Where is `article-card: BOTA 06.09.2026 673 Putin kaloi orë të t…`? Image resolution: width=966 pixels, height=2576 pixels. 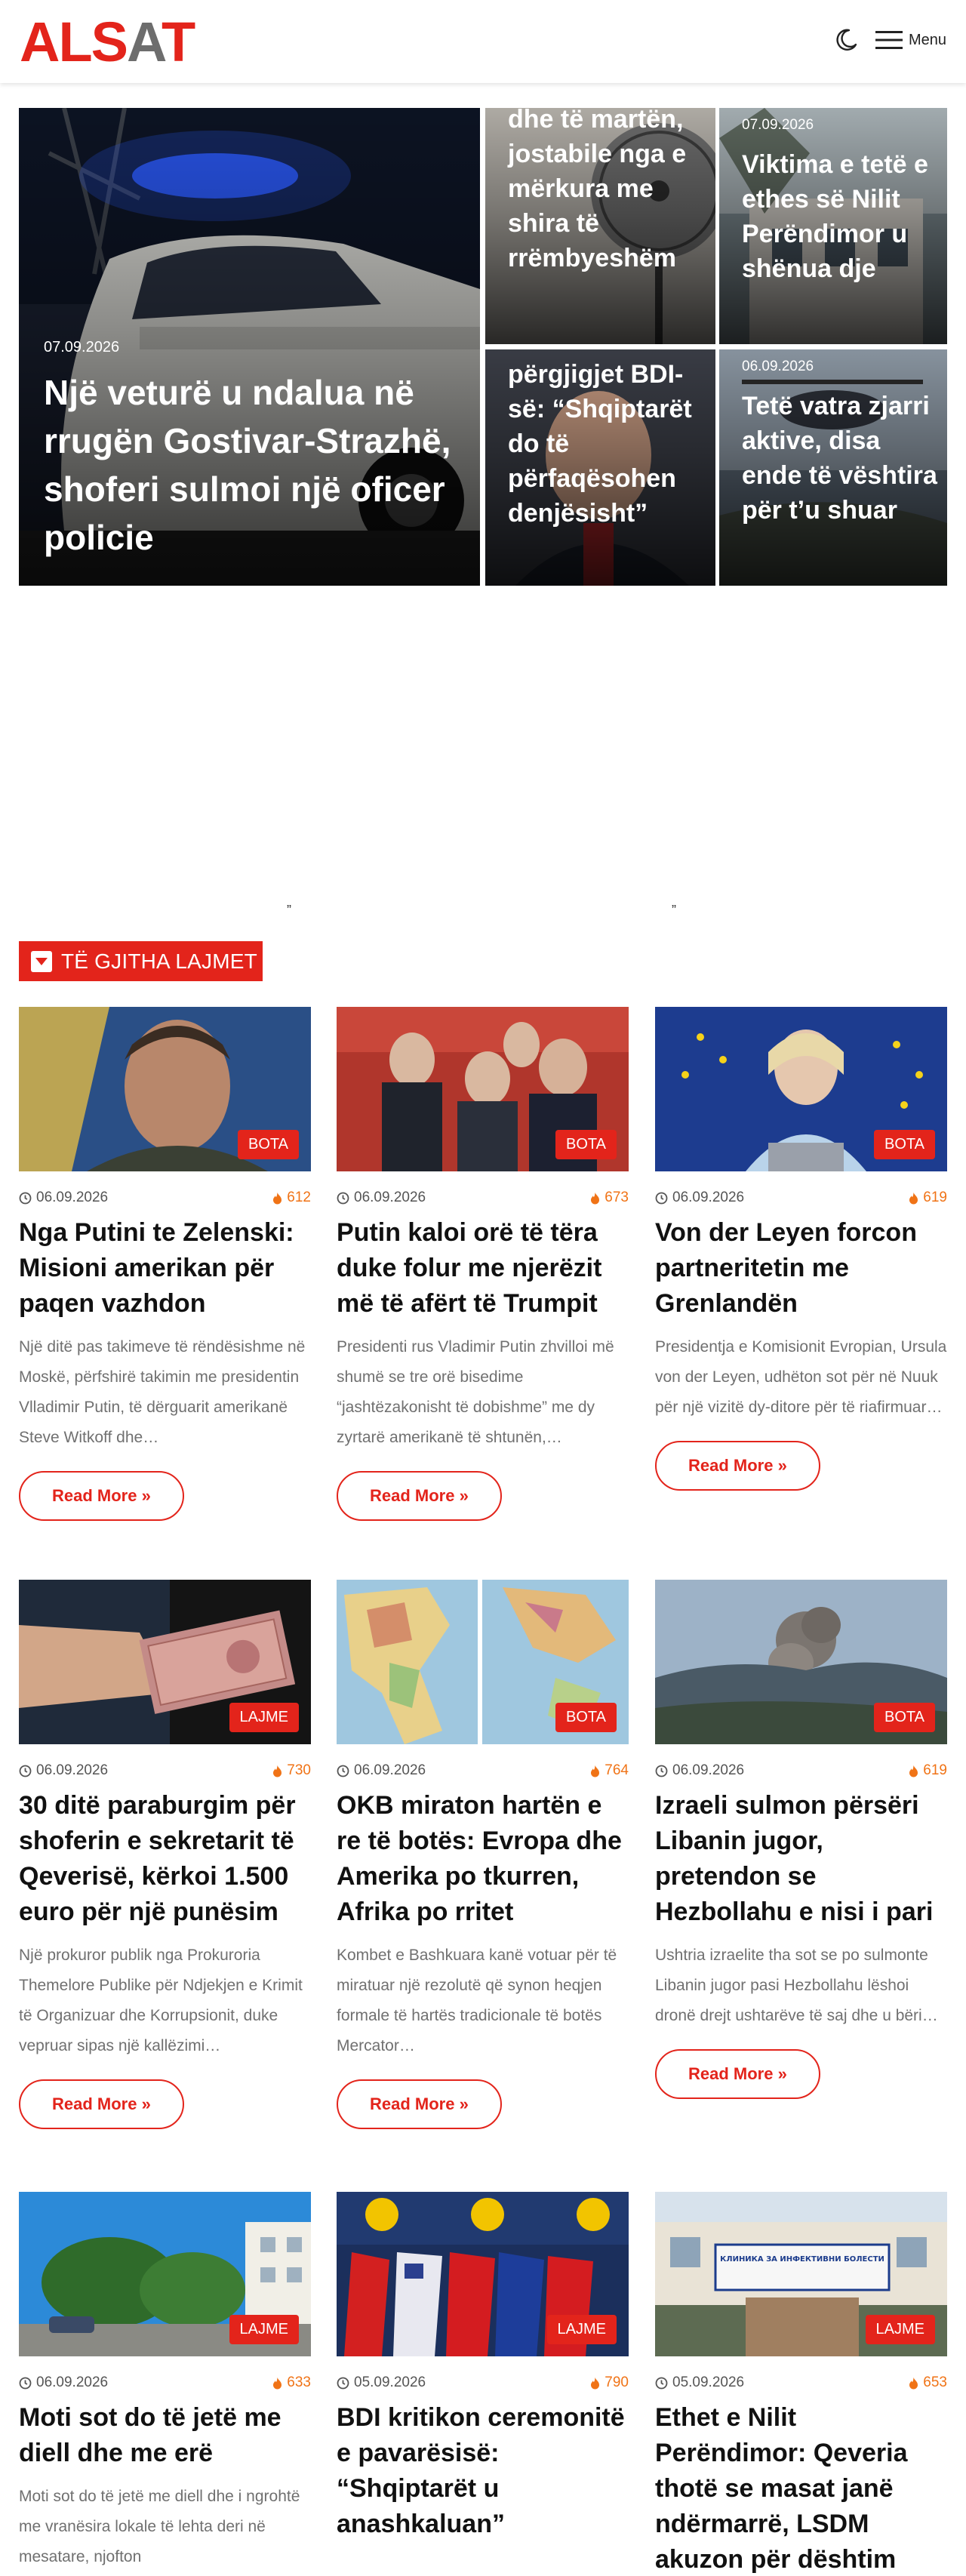 article-card: BOTA 06.09.2026 673 Putin kaloi orë të t… is located at coordinates (483, 1264).